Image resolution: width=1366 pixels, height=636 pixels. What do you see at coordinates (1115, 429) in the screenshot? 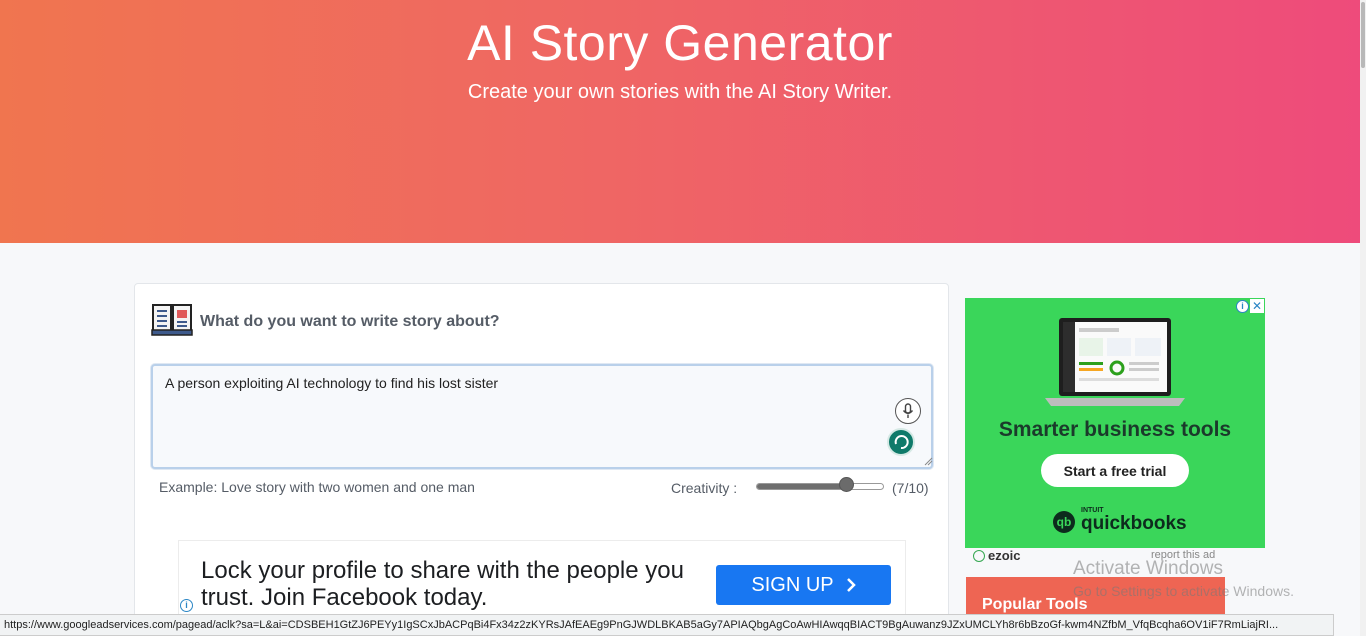
I see `ad-headline: Smarter business tools` at bounding box center [1115, 429].